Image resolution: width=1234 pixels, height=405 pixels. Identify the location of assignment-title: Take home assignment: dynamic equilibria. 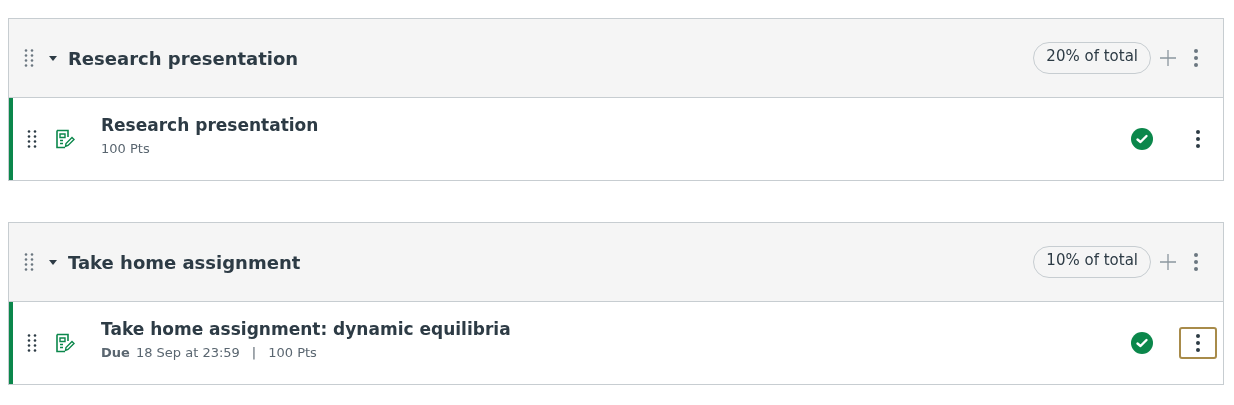
(306, 328).